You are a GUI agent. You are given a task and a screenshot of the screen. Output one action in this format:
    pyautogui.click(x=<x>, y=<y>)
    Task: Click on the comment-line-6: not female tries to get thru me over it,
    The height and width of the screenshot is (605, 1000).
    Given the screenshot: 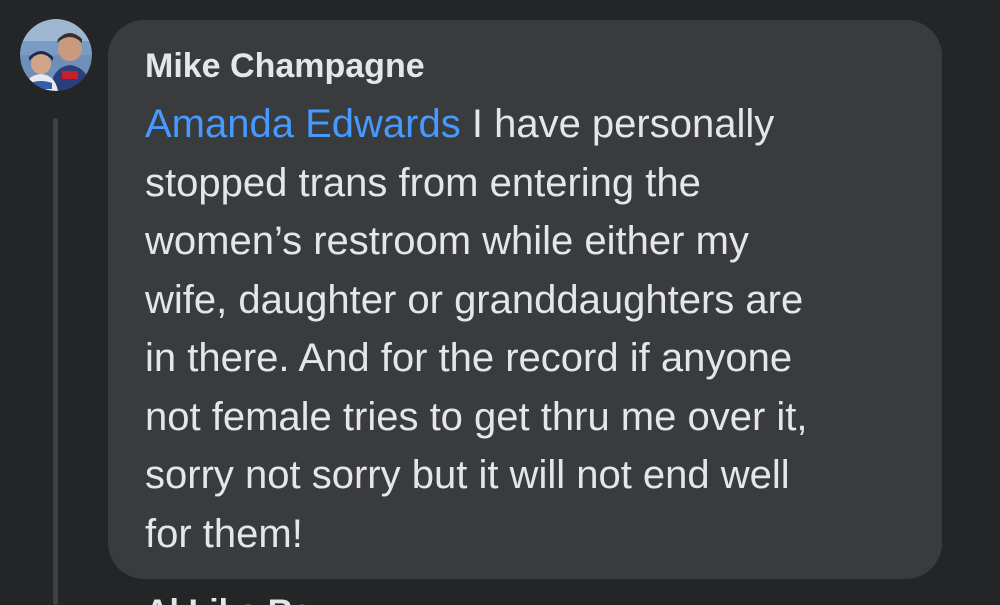 What is the action you would take?
    pyautogui.click(x=476, y=416)
    